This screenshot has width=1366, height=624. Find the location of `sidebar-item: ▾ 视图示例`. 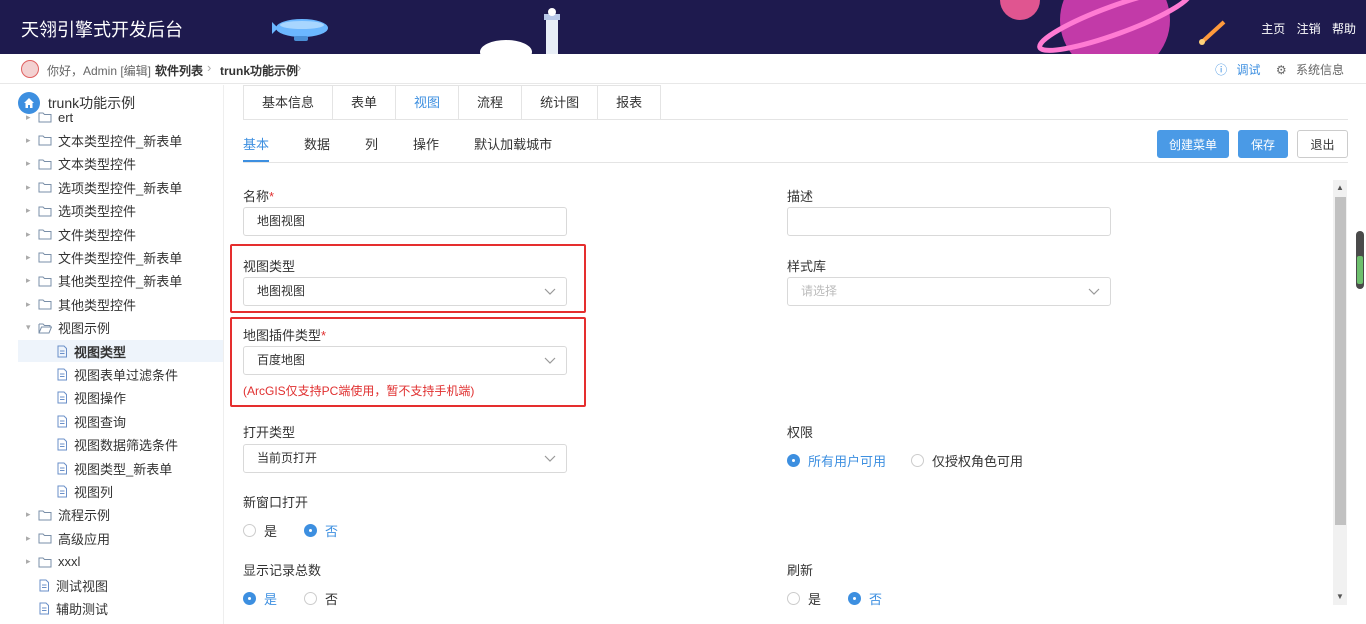

sidebar-item: ▾ 视图示例 is located at coordinates (68, 328).